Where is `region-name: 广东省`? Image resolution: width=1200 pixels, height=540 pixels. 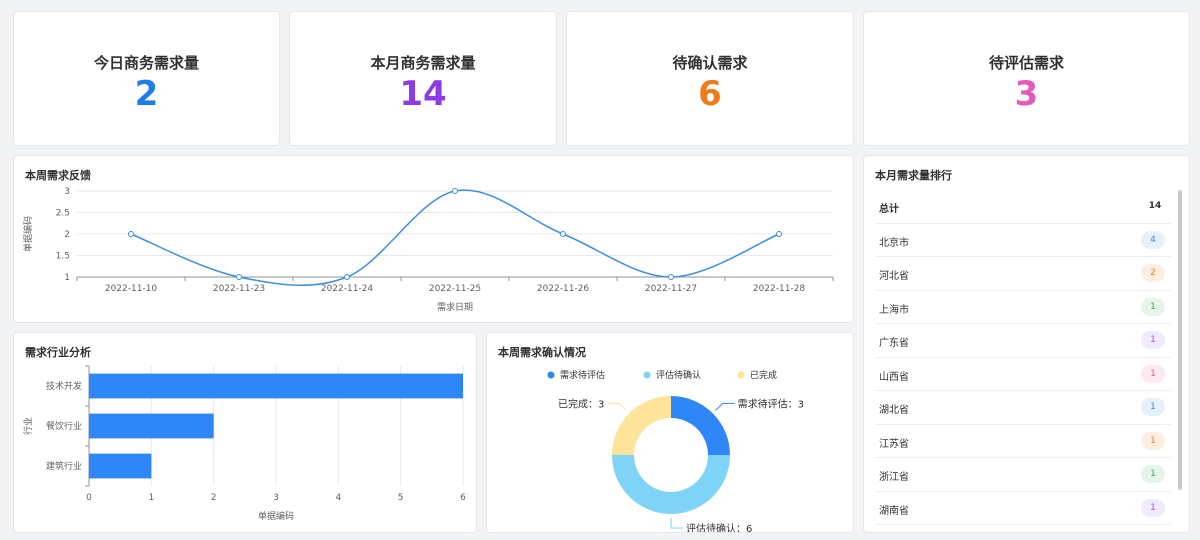
region-name: 广东省 is located at coordinates (894, 343).